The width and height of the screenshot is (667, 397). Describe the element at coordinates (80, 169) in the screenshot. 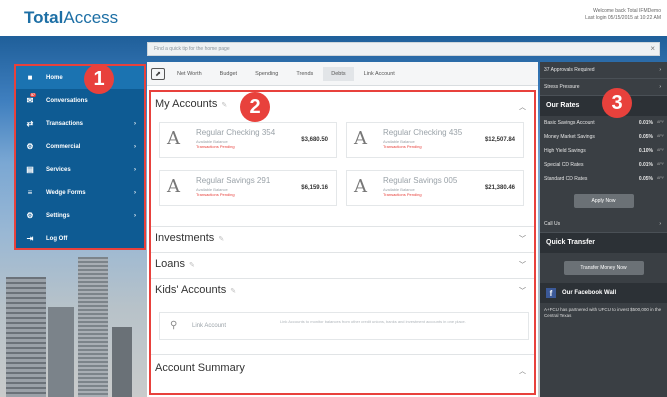

I see `nav-item-services: ▤ Services ›` at that location.